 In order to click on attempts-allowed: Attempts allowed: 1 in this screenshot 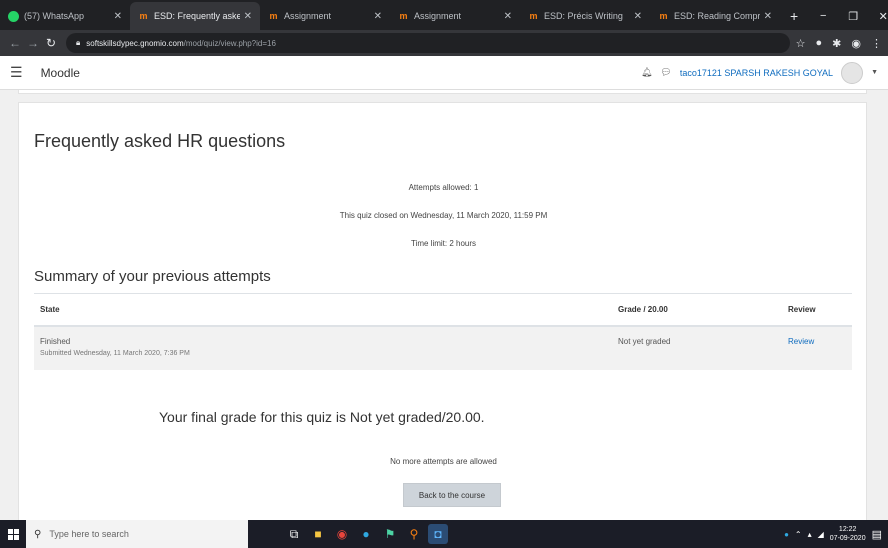, I will do `click(443, 187)`.